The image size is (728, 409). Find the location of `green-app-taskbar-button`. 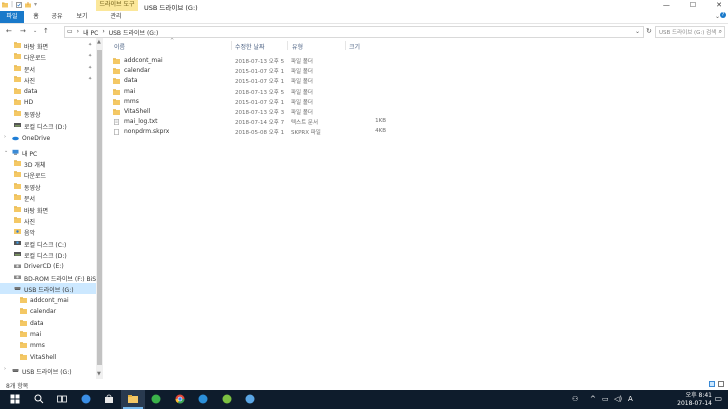

green-app-taskbar-button is located at coordinates (156, 399).